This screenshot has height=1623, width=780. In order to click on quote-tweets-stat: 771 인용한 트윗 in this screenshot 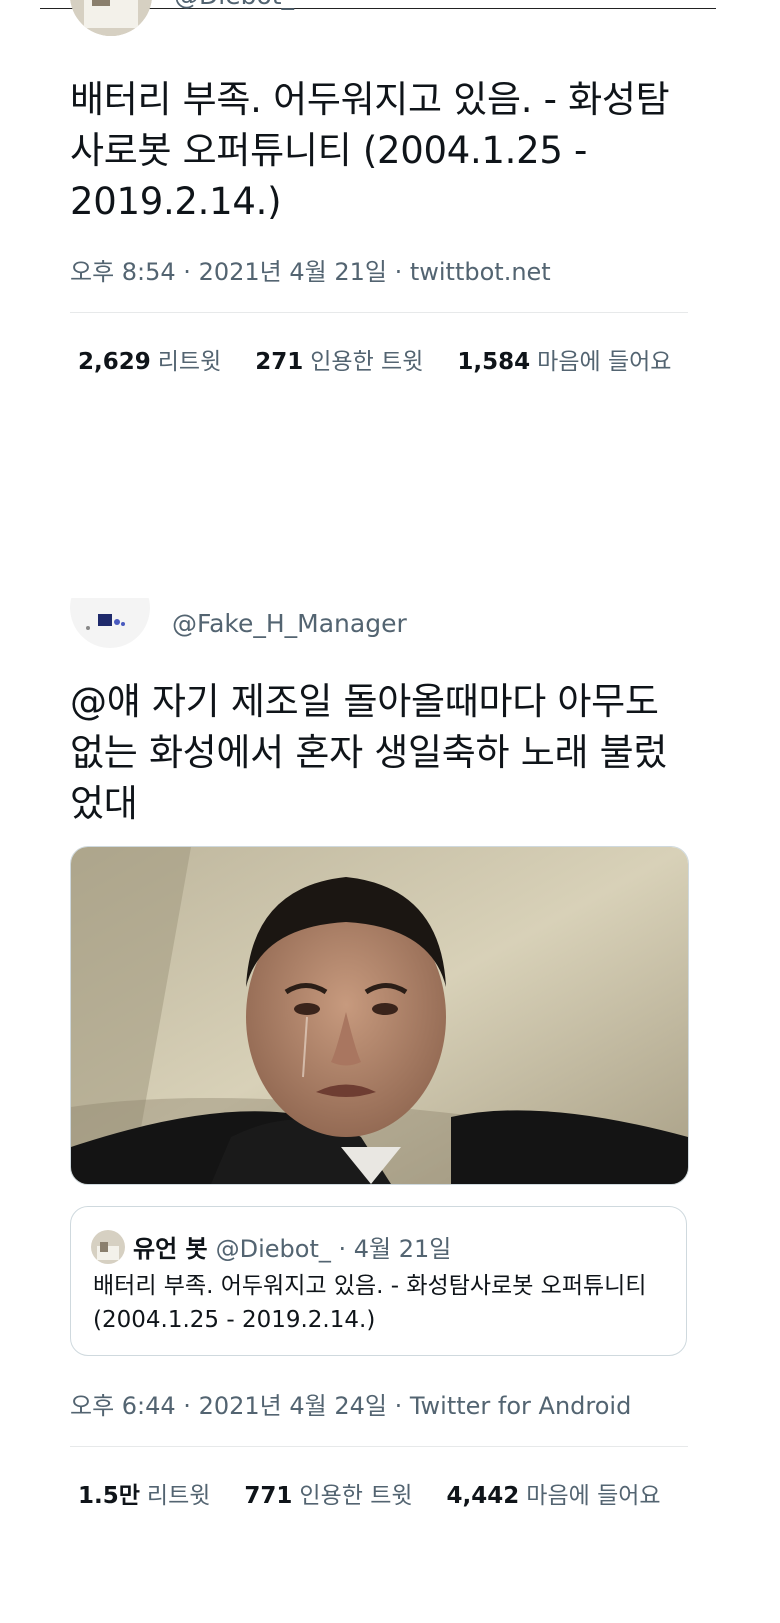, I will do `click(328, 1493)`.